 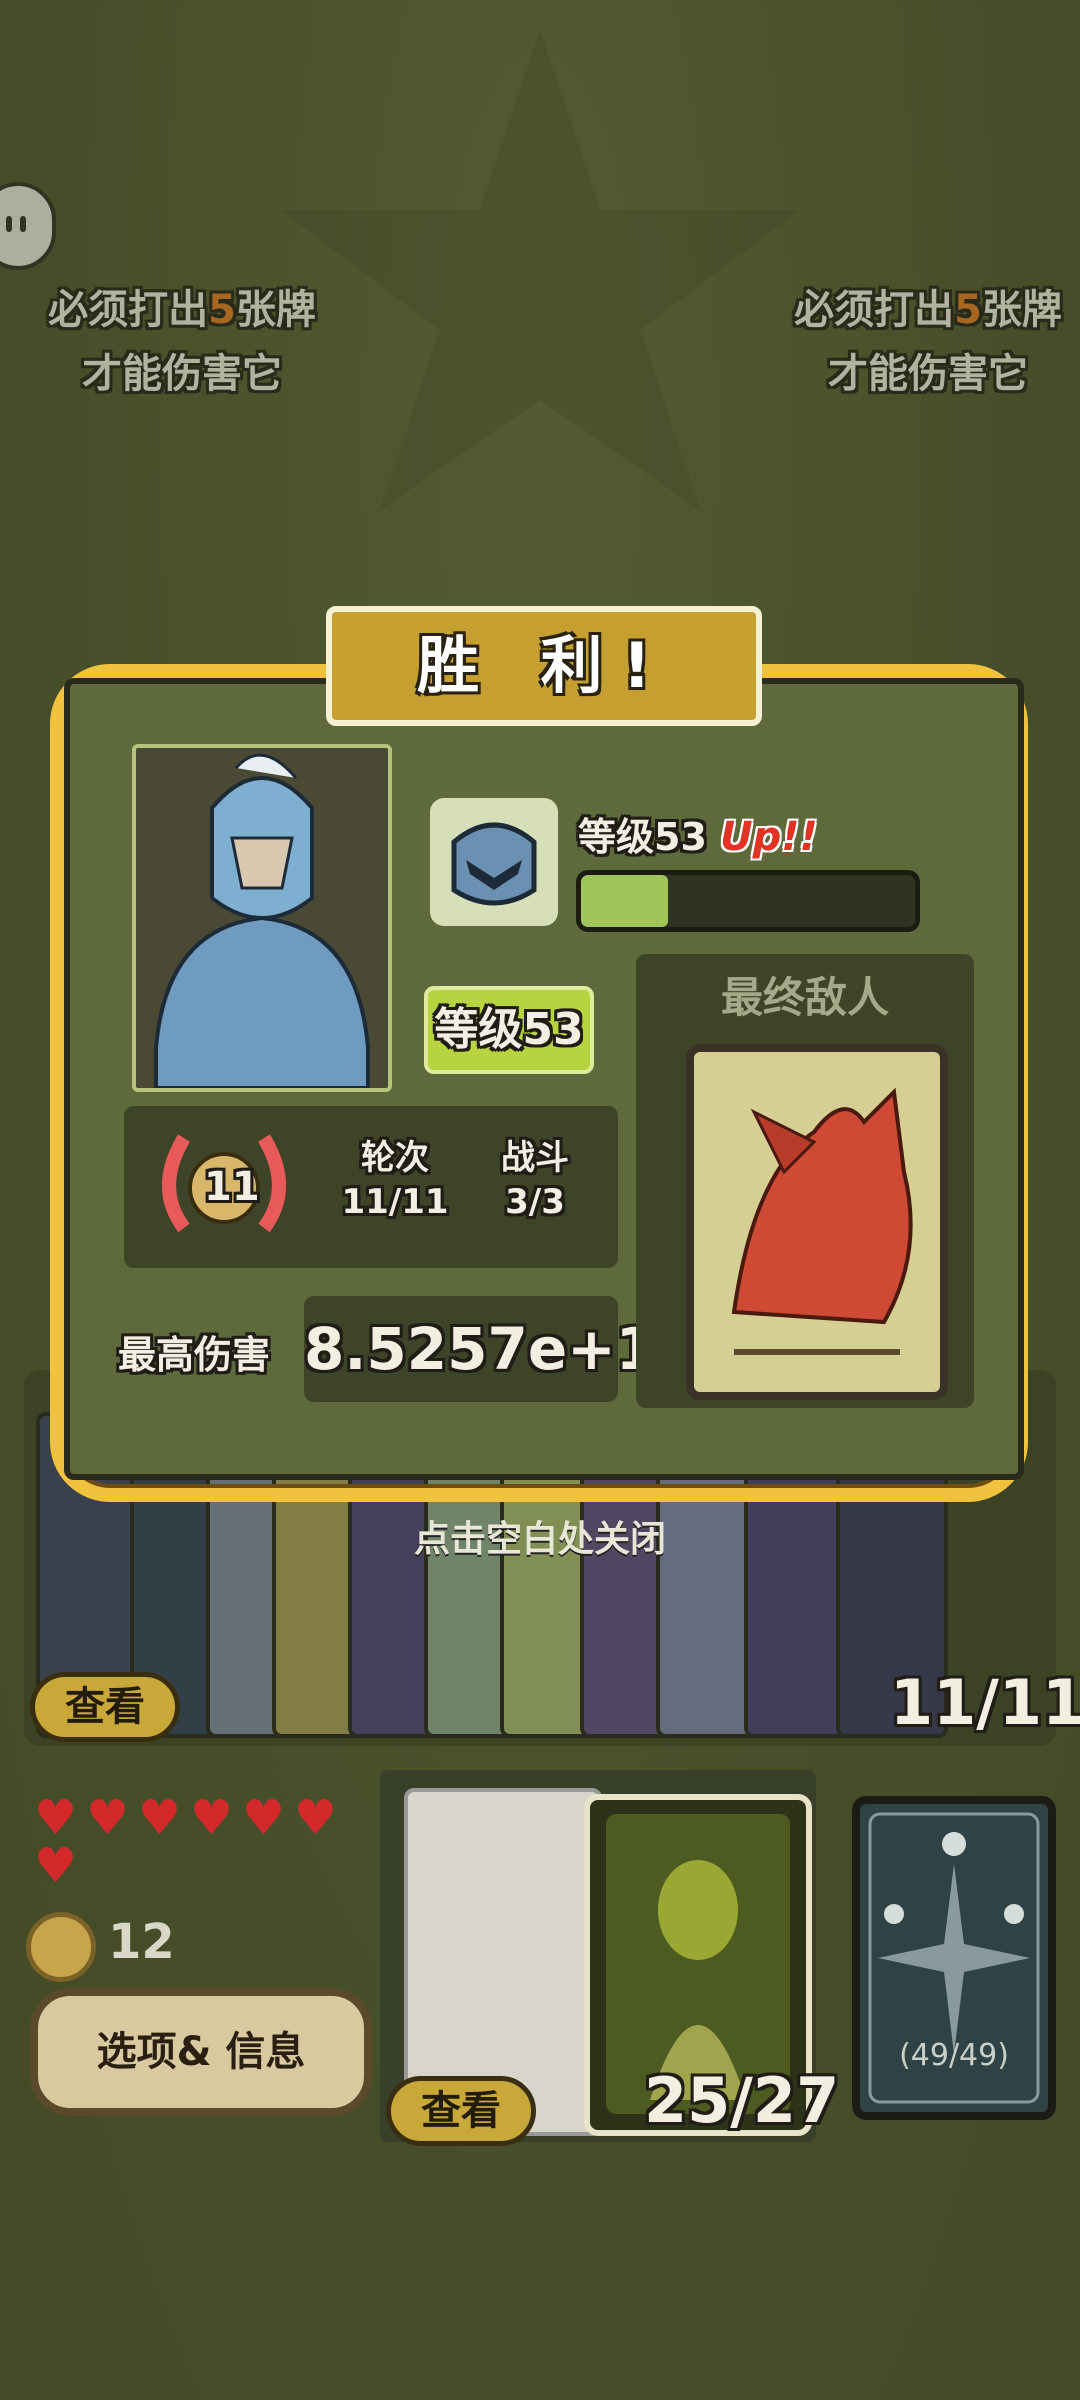 I want to click on battle-stat: 战斗 3/3, so click(x=535, y=1180).